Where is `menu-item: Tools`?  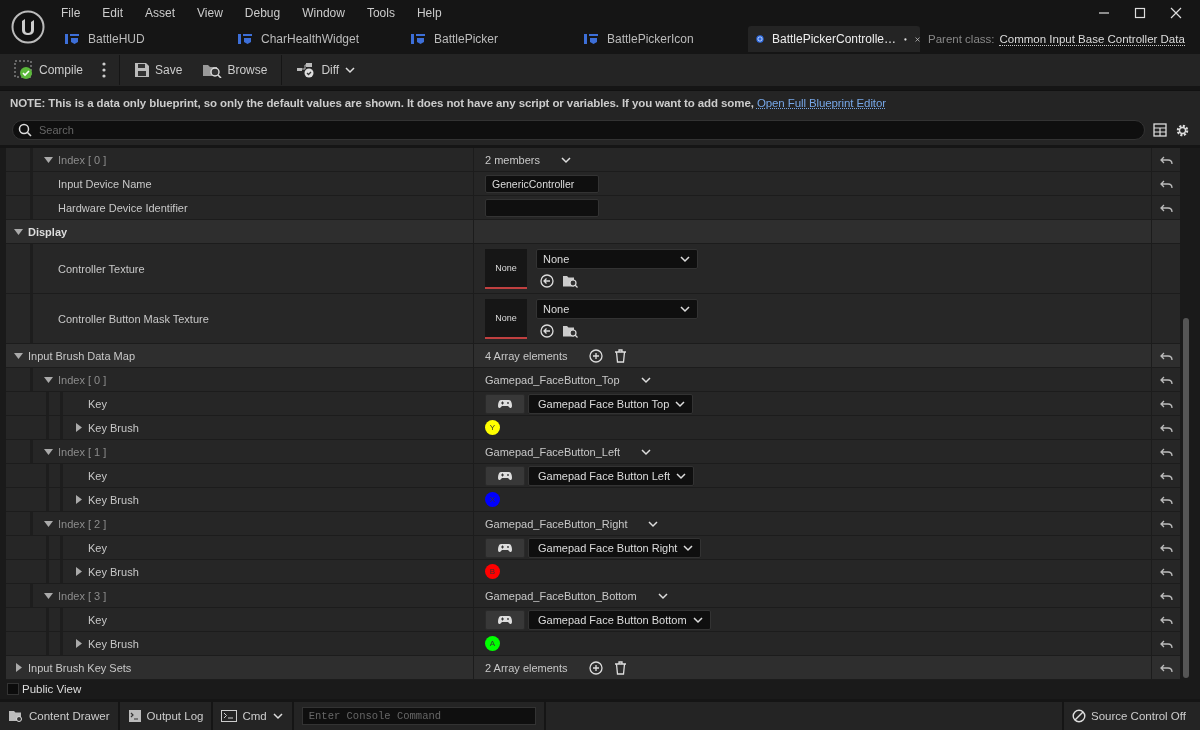 menu-item: Tools is located at coordinates (380, 13).